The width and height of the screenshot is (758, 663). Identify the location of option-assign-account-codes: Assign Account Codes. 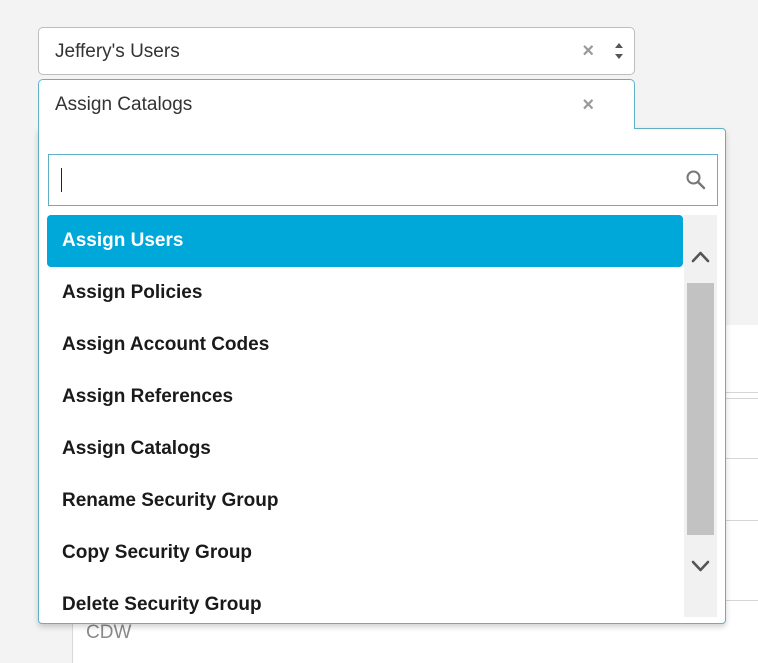
(365, 345).